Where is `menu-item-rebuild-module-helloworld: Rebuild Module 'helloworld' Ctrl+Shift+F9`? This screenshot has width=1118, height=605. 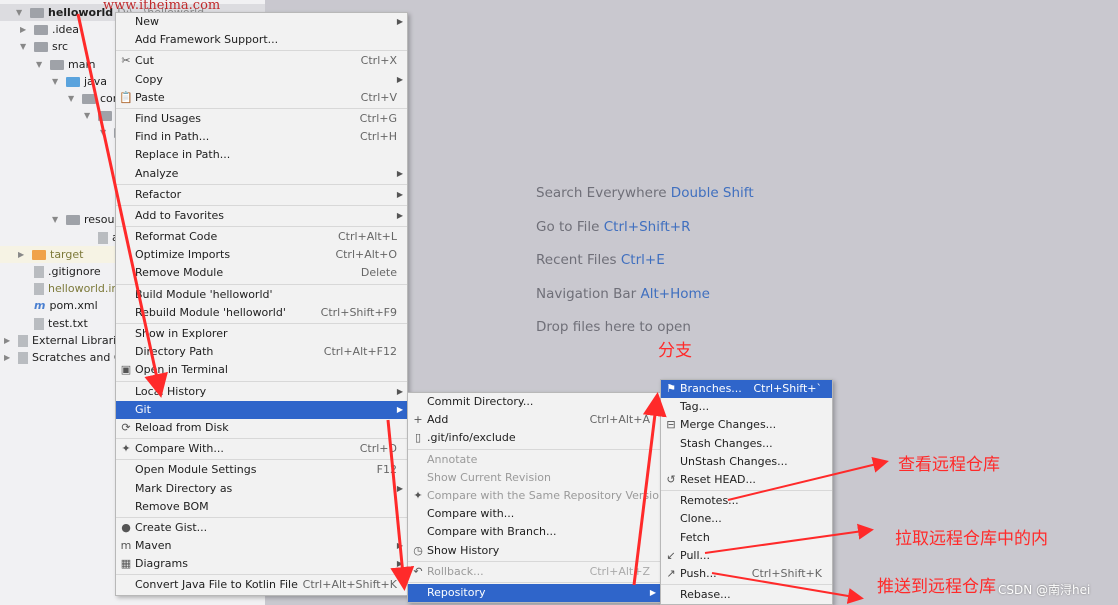 menu-item-rebuild-module-helloworld: Rebuild Module 'helloworld' Ctrl+Shift+F9 is located at coordinates (261, 313).